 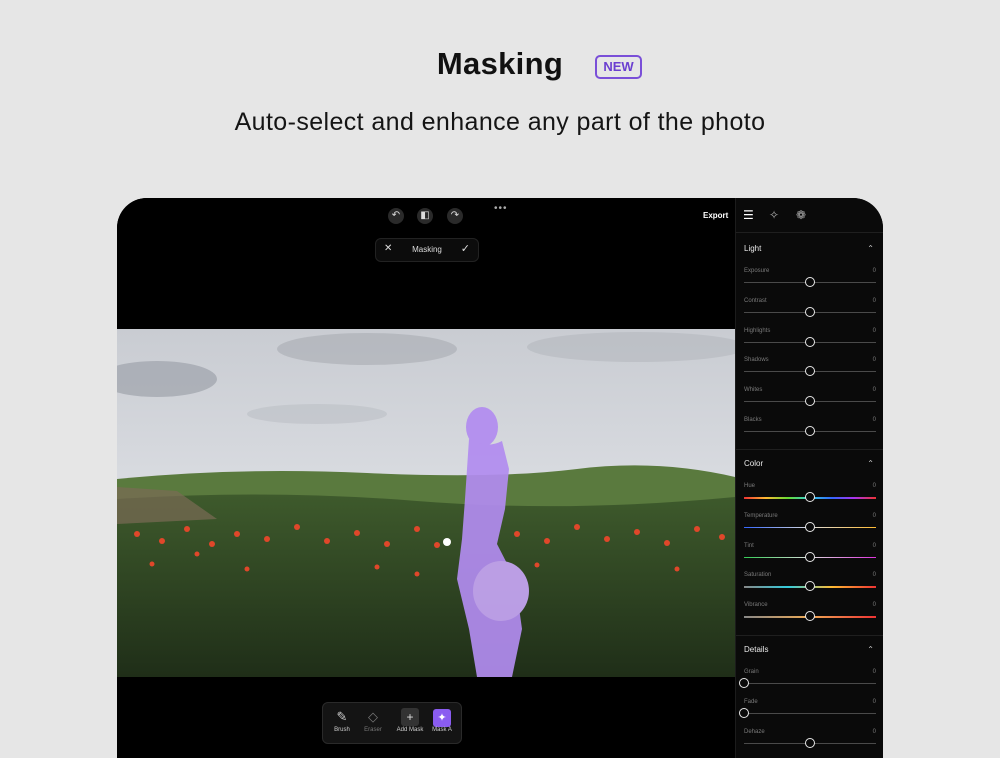 What do you see at coordinates (809, 218) in the screenshot?
I see `panel-tabs: ☰ ✧ ❁` at bounding box center [809, 218].